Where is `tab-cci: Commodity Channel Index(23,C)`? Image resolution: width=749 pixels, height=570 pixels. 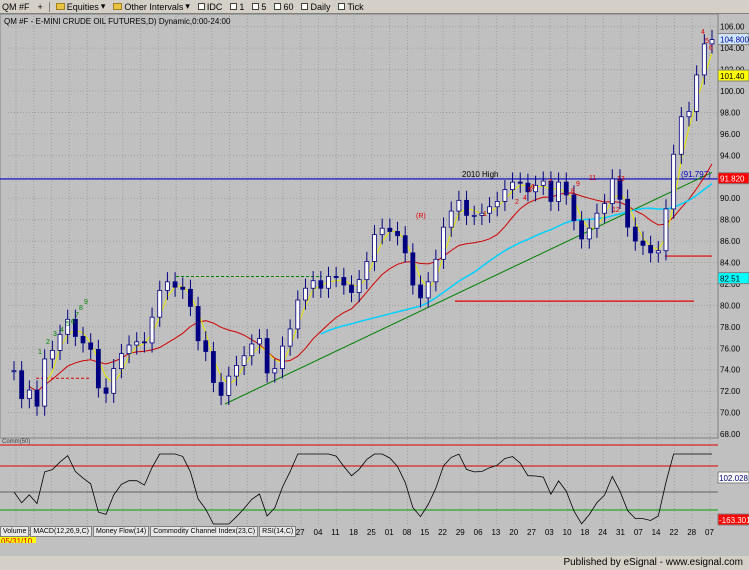
tab-cci: Commodity Channel Index(23,C) is located at coordinates (204, 531).